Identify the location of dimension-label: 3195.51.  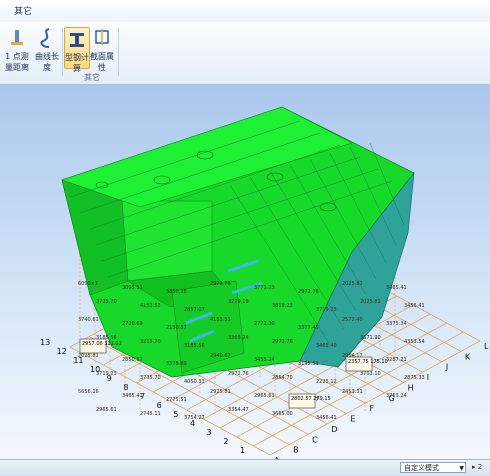
(308, 364).